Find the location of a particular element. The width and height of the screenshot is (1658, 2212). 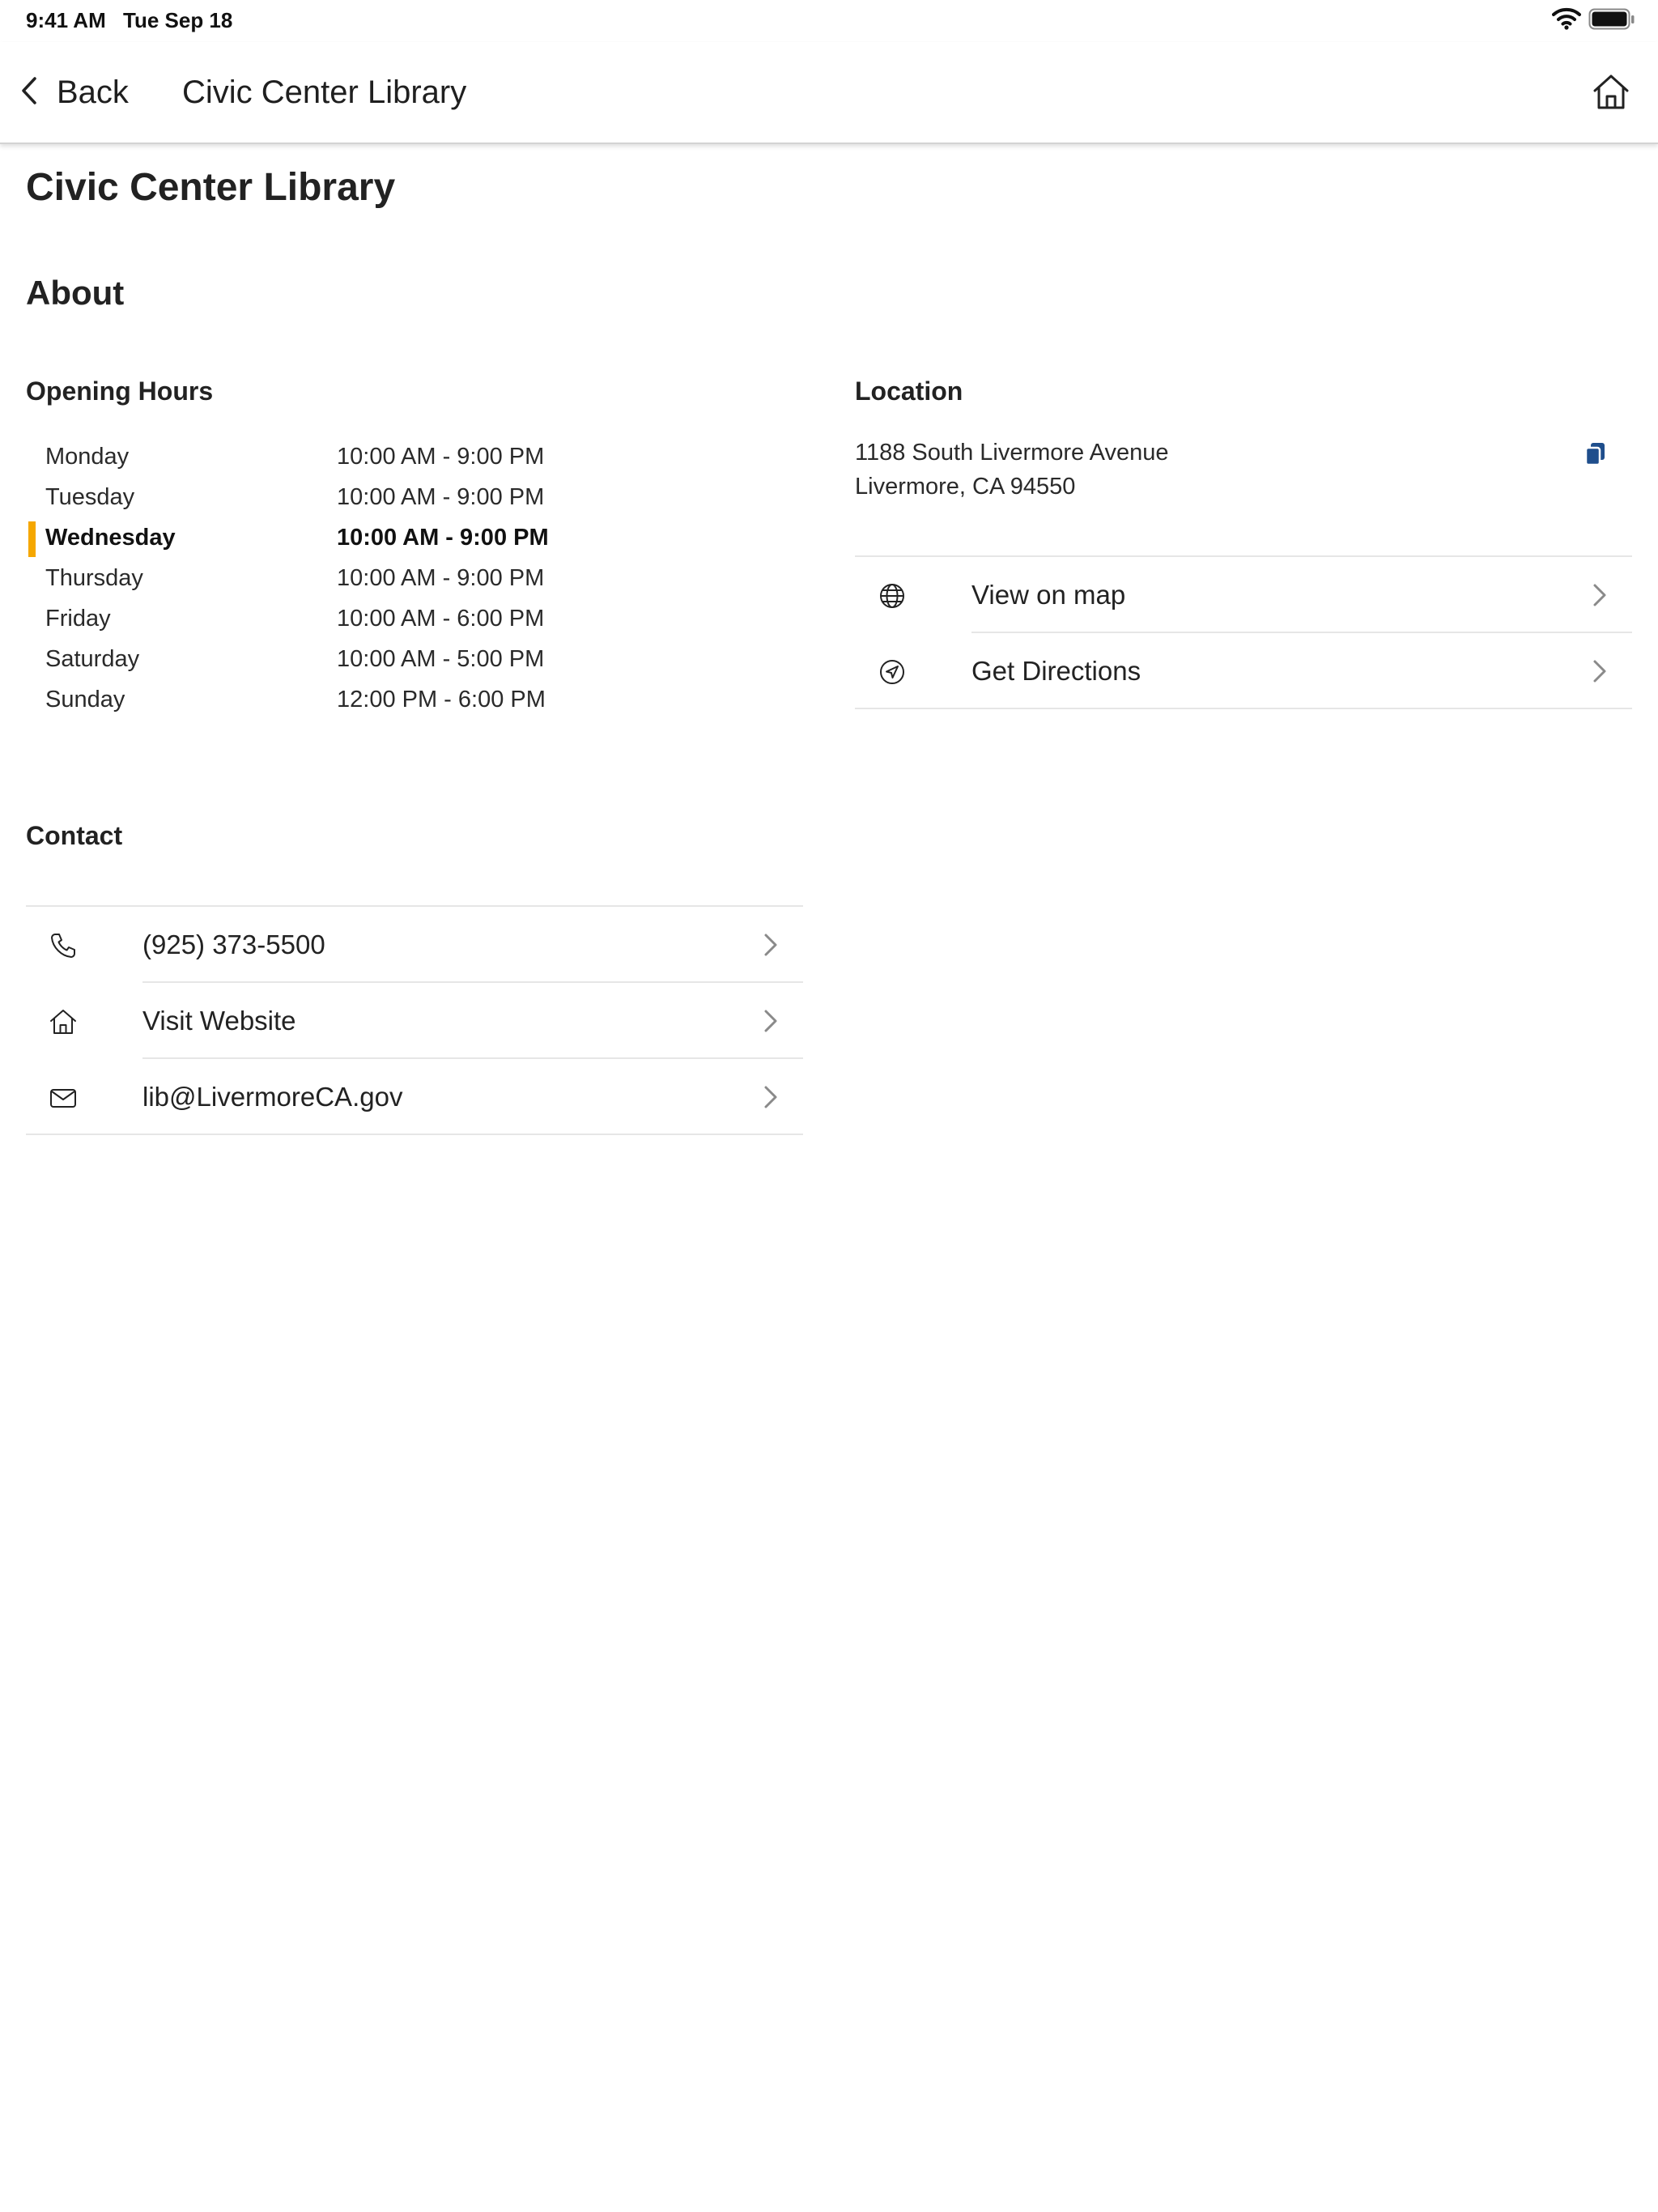

address-line-2: Livermore, CA 94550 is located at coordinates (965, 487).